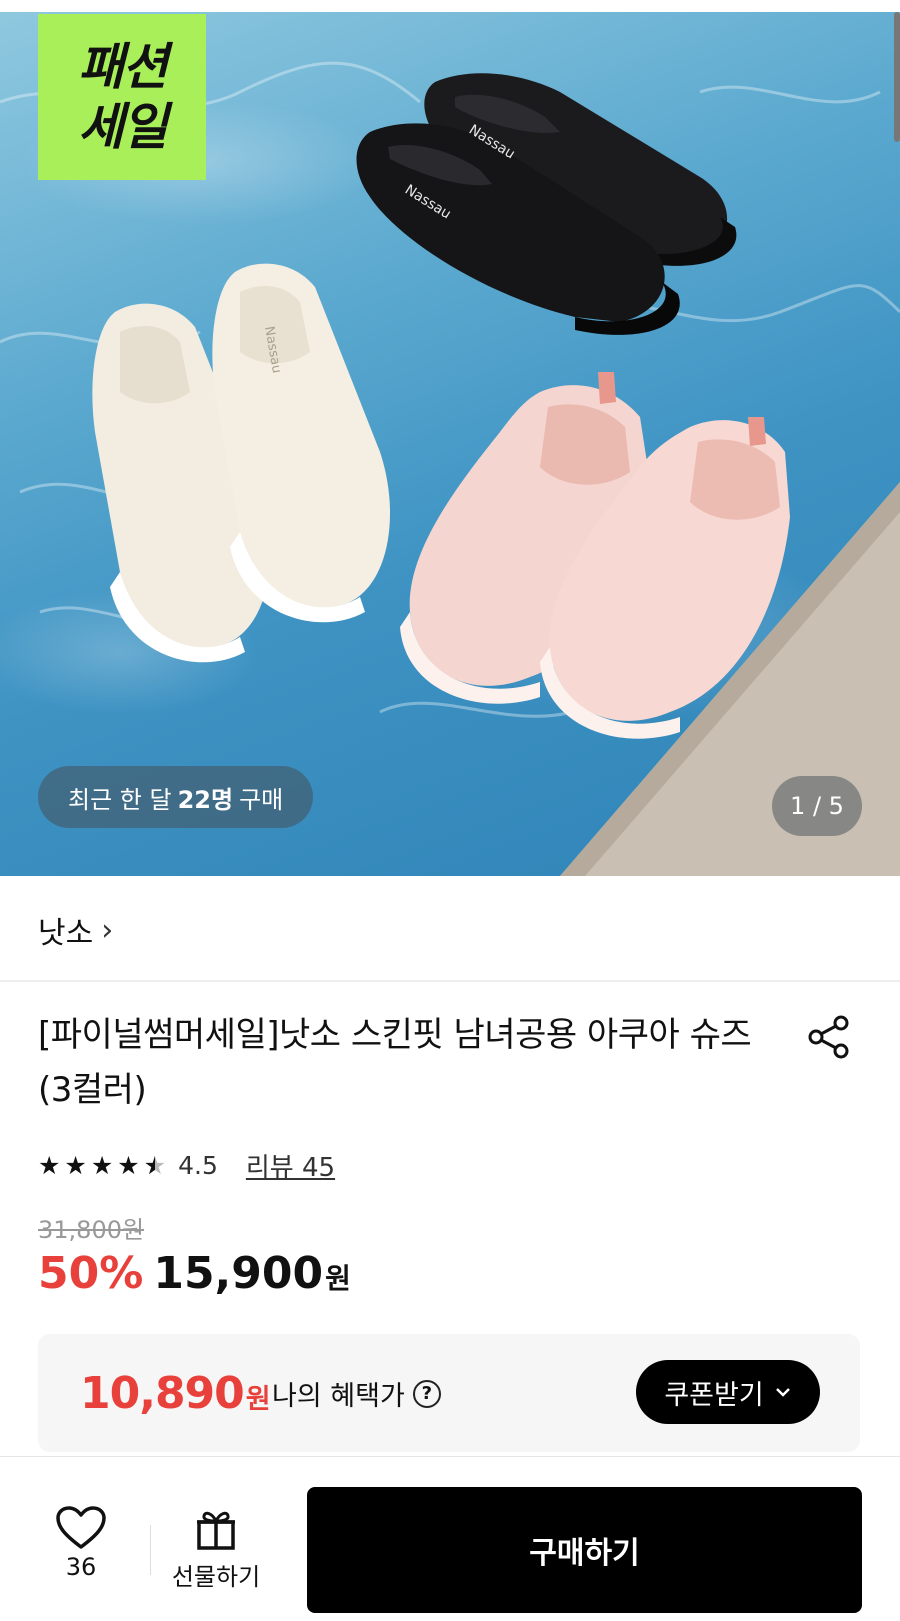 This screenshot has height=1621, width=900. I want to click on rating-row: ★ ★ ★ ★ ★ 4.5 리뷰 45, so click(186, 1165).